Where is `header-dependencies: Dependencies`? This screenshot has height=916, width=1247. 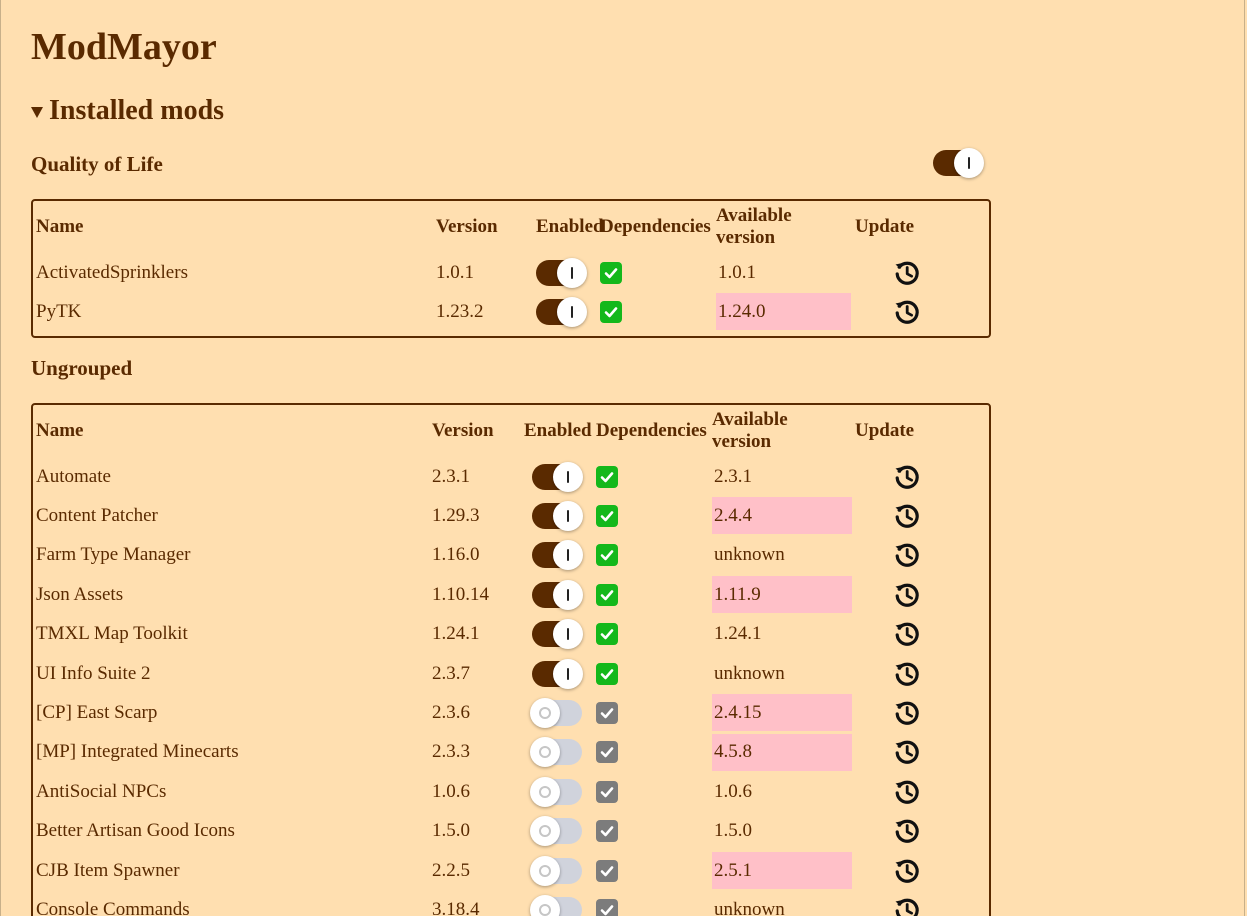
header-dependencies: Dependencies is located at coordinates (655, 226).